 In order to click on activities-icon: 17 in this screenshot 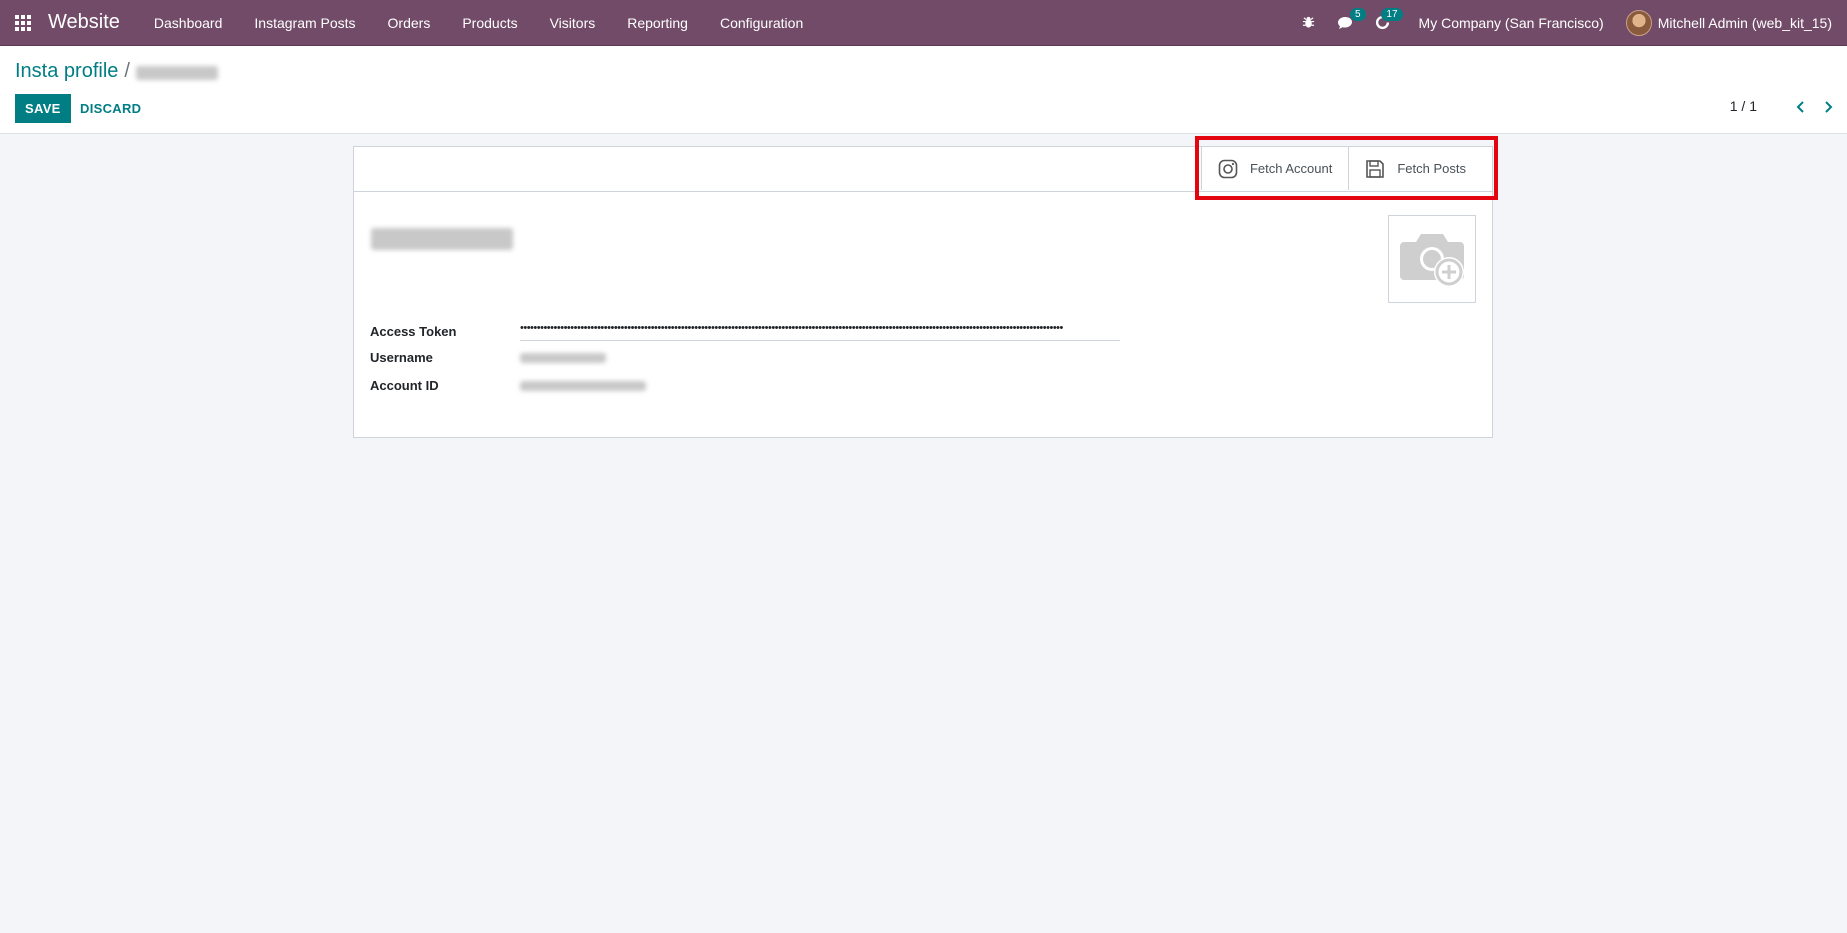, I will do `click(1383, 23)`.